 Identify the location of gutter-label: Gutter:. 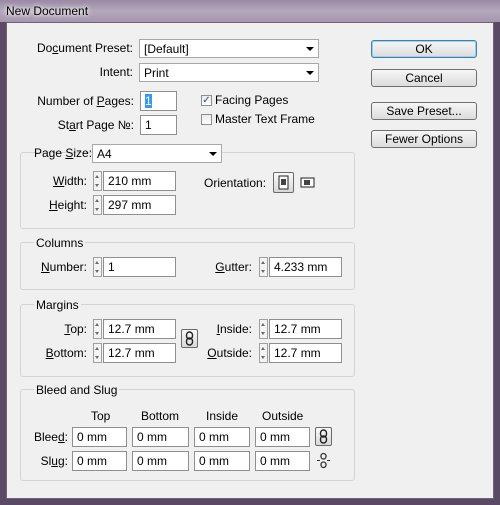
(233, 267).